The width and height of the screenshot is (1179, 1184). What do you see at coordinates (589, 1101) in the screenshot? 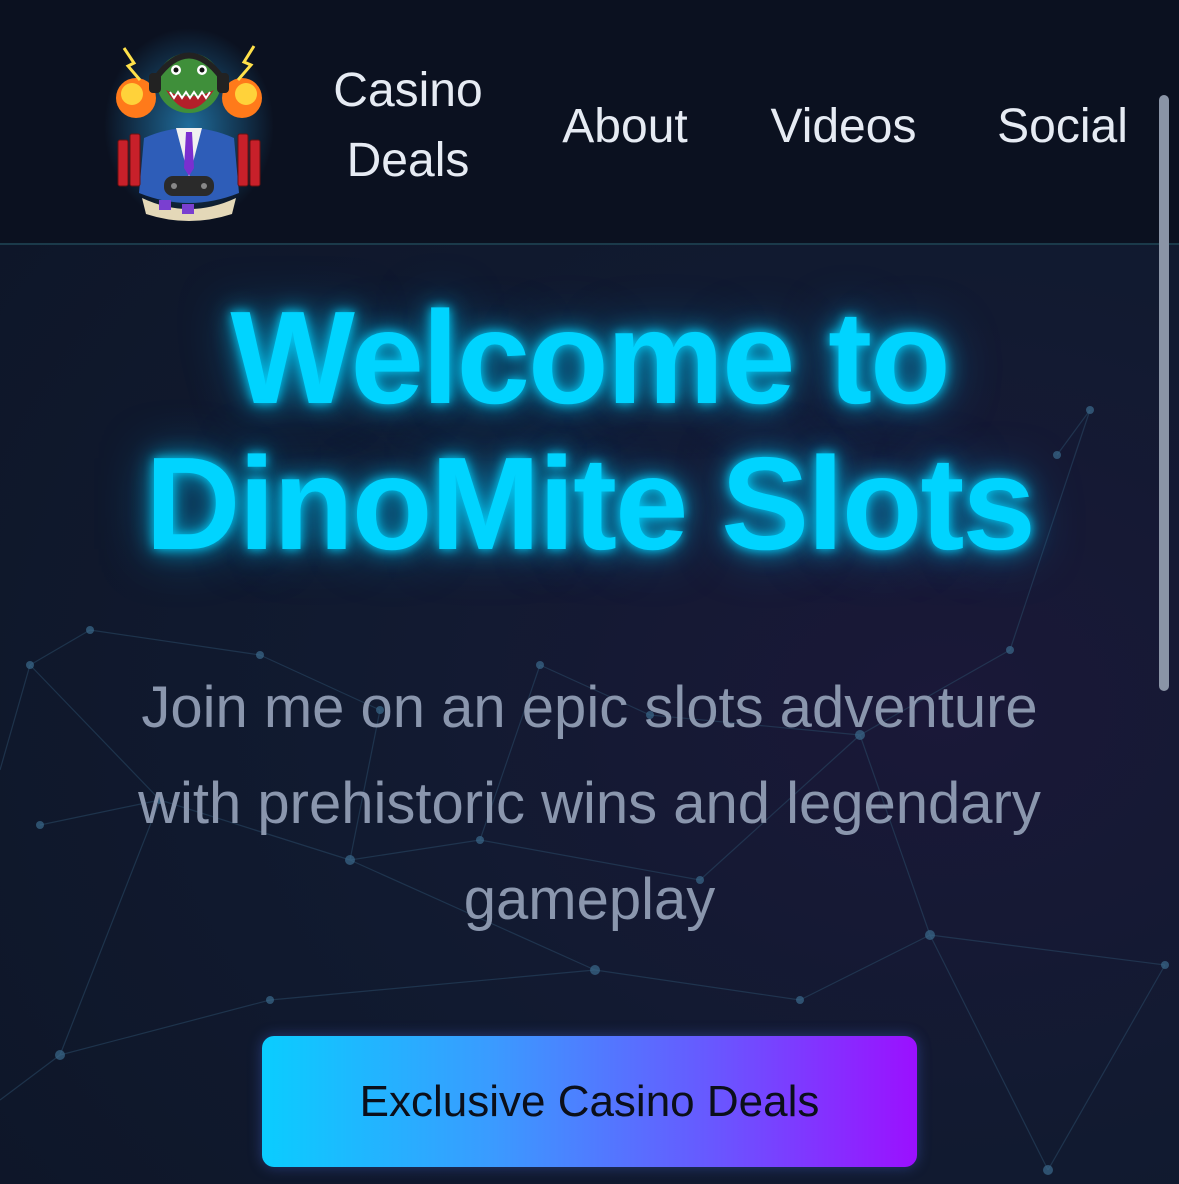
I see `exclusive-casino-deals-button: Exclusive Casino Deals` at bounding box center [589, 1101].